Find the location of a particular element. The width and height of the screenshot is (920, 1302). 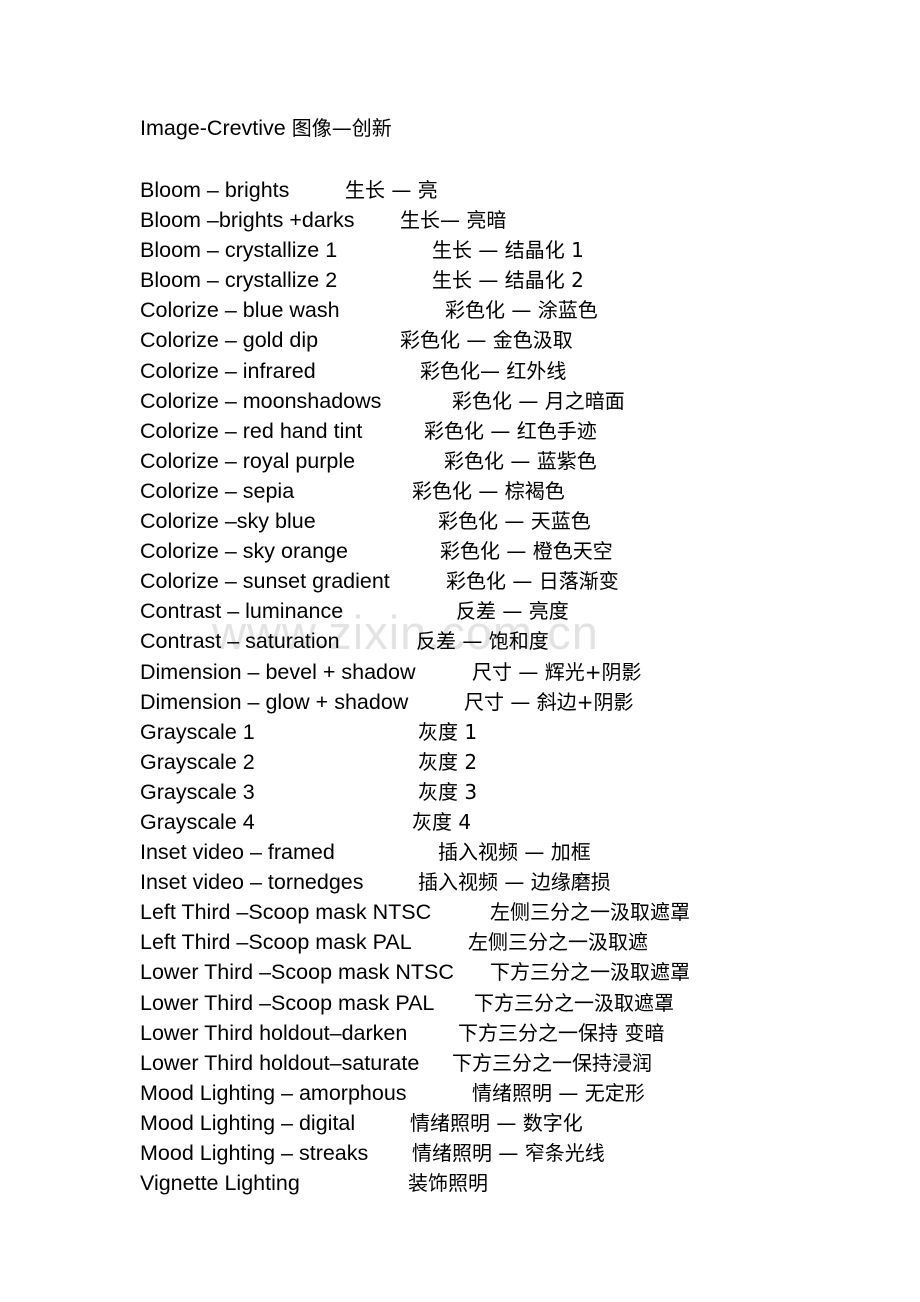

glossary-translation: 彩色化 — 月之暗面 is located at coordinates (538, 400).